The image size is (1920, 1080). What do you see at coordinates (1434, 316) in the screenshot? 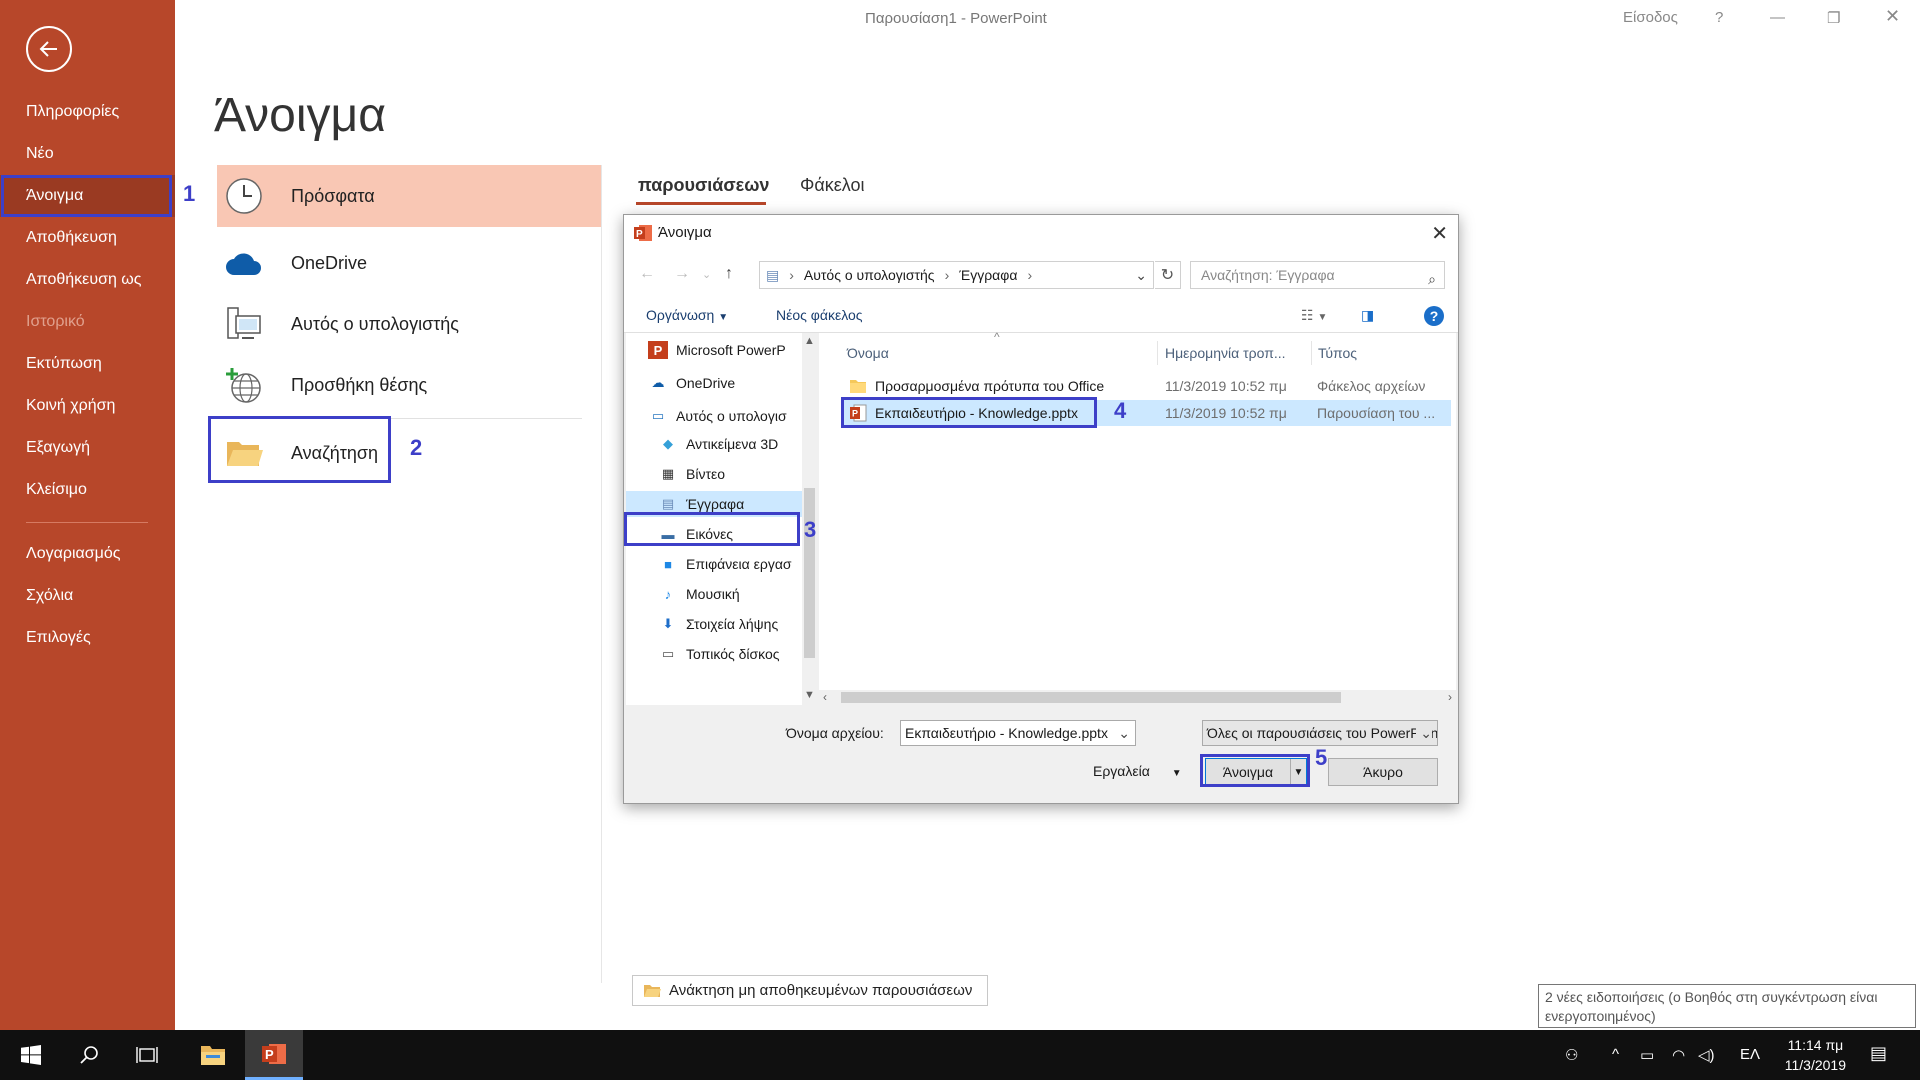
I see `help-icon: ?` at bounding box center [1434, 316].